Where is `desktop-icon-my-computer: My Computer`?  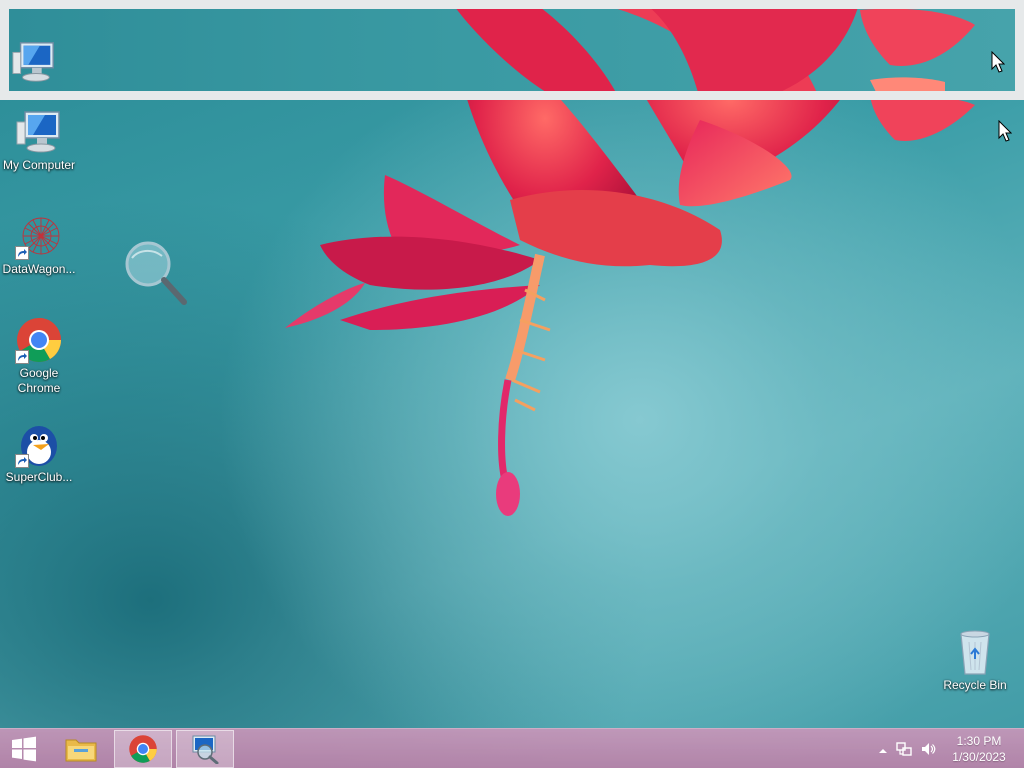 desktop-icon-my-computer: My Computer is located at coordinates (39, 140).